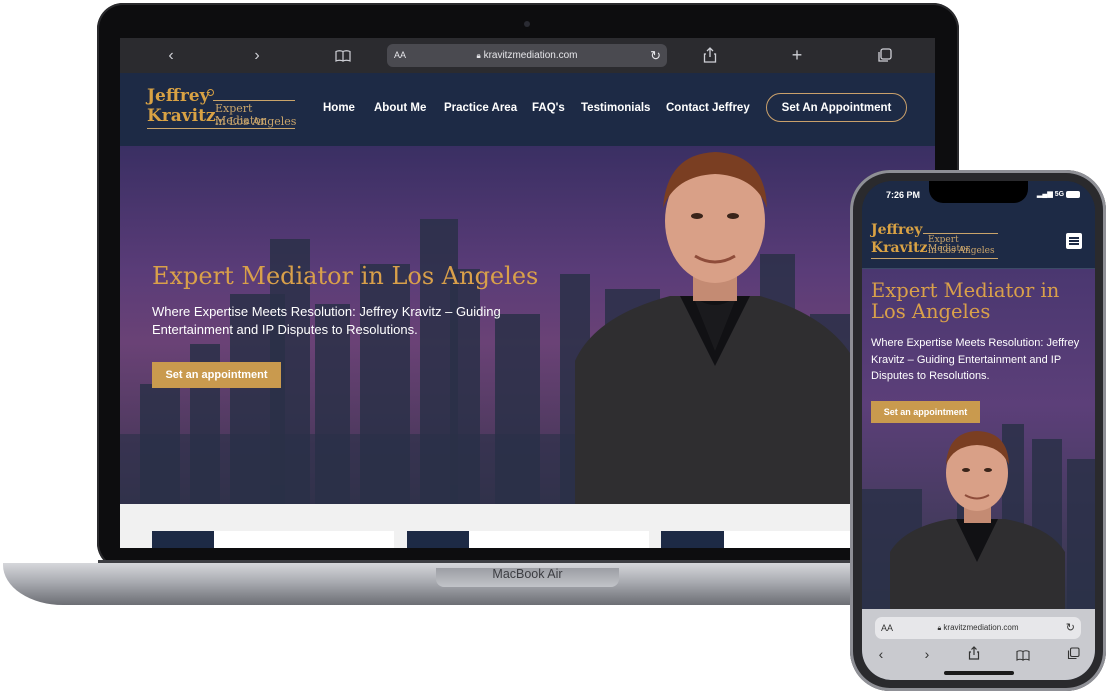  What do you see at coordinates (978, 192) in the screenshot?
I see `phone-notch` at bounding box center [978, 192].